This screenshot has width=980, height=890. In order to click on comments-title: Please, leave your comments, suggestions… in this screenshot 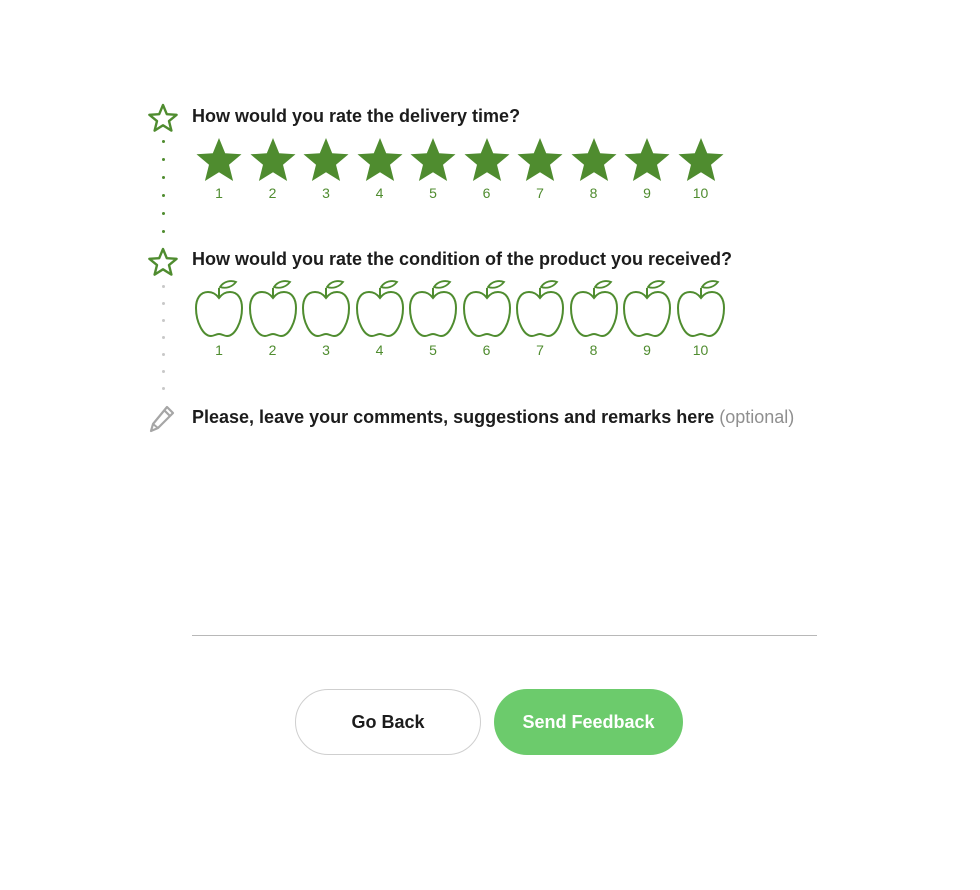, I will do `click(493, 417)`.